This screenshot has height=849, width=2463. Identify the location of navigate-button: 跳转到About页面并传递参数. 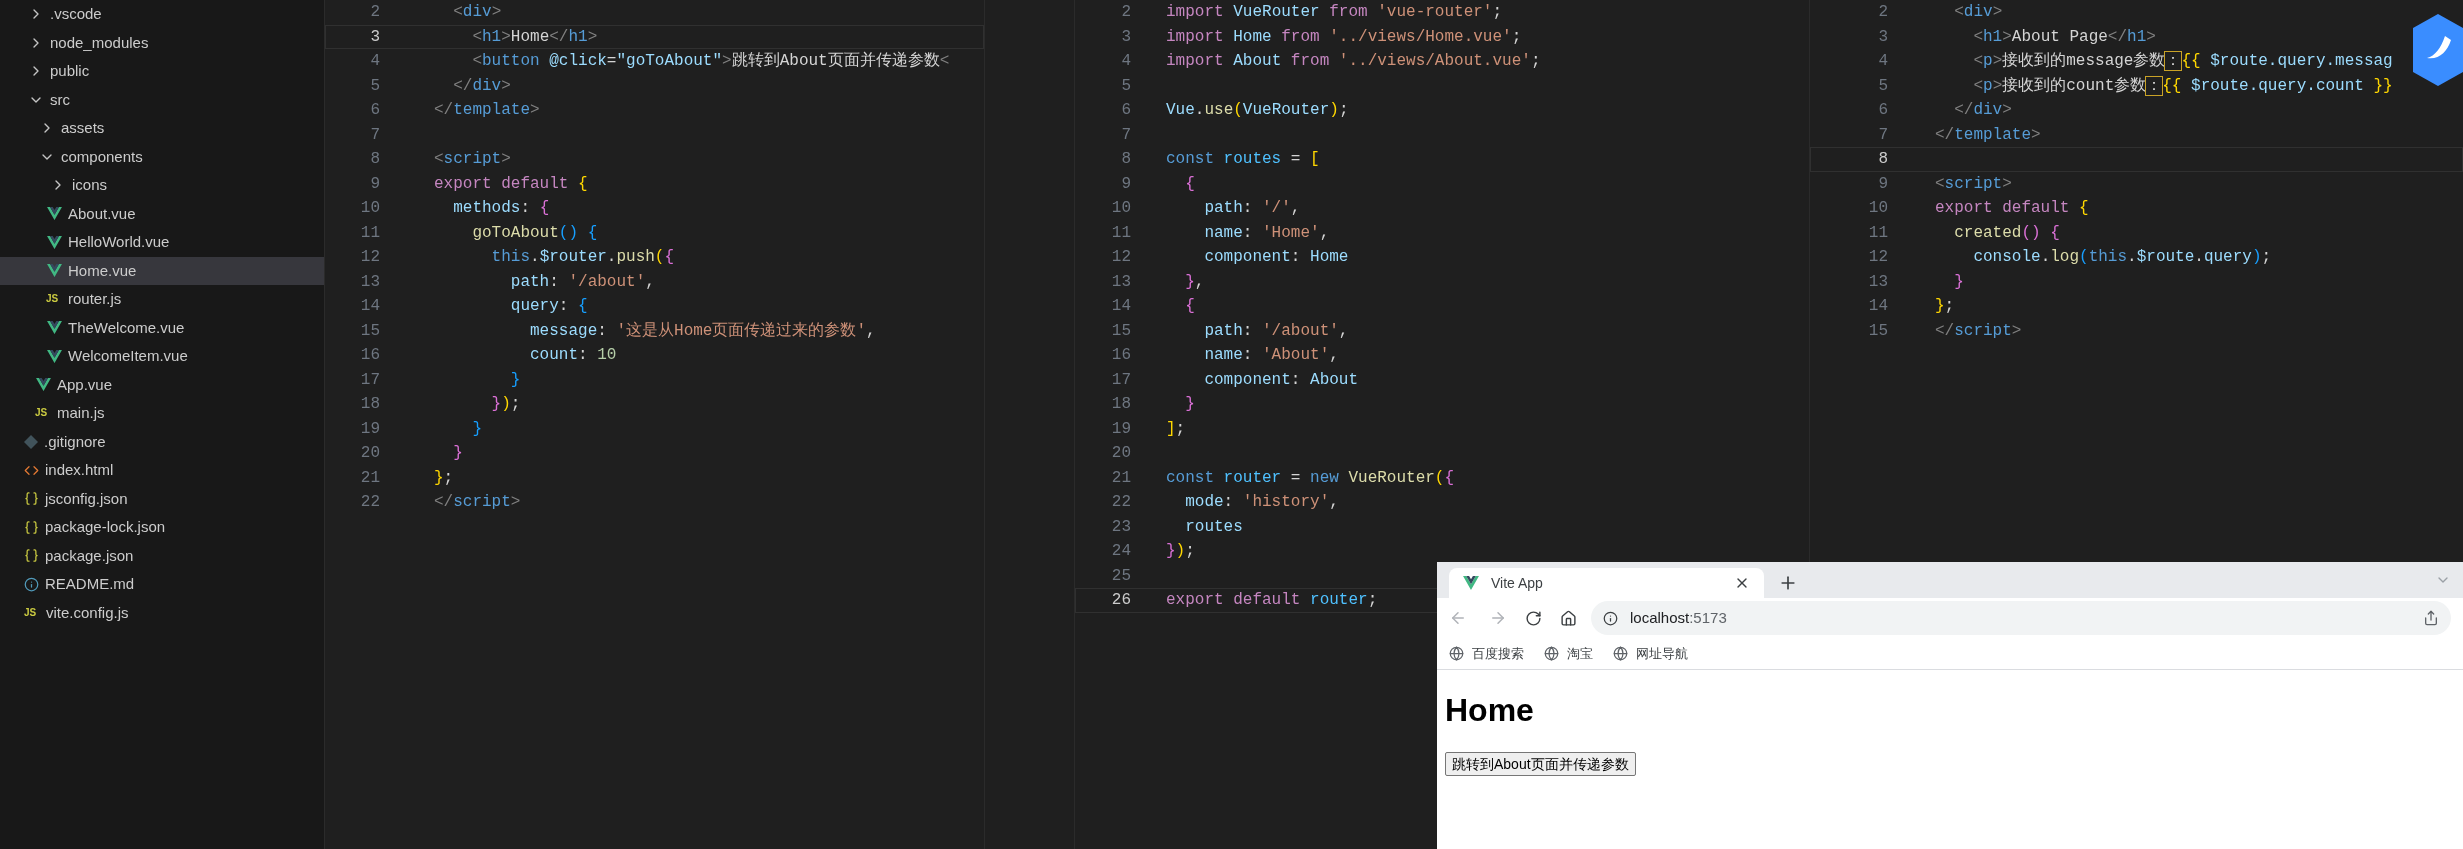
(1540, 764).